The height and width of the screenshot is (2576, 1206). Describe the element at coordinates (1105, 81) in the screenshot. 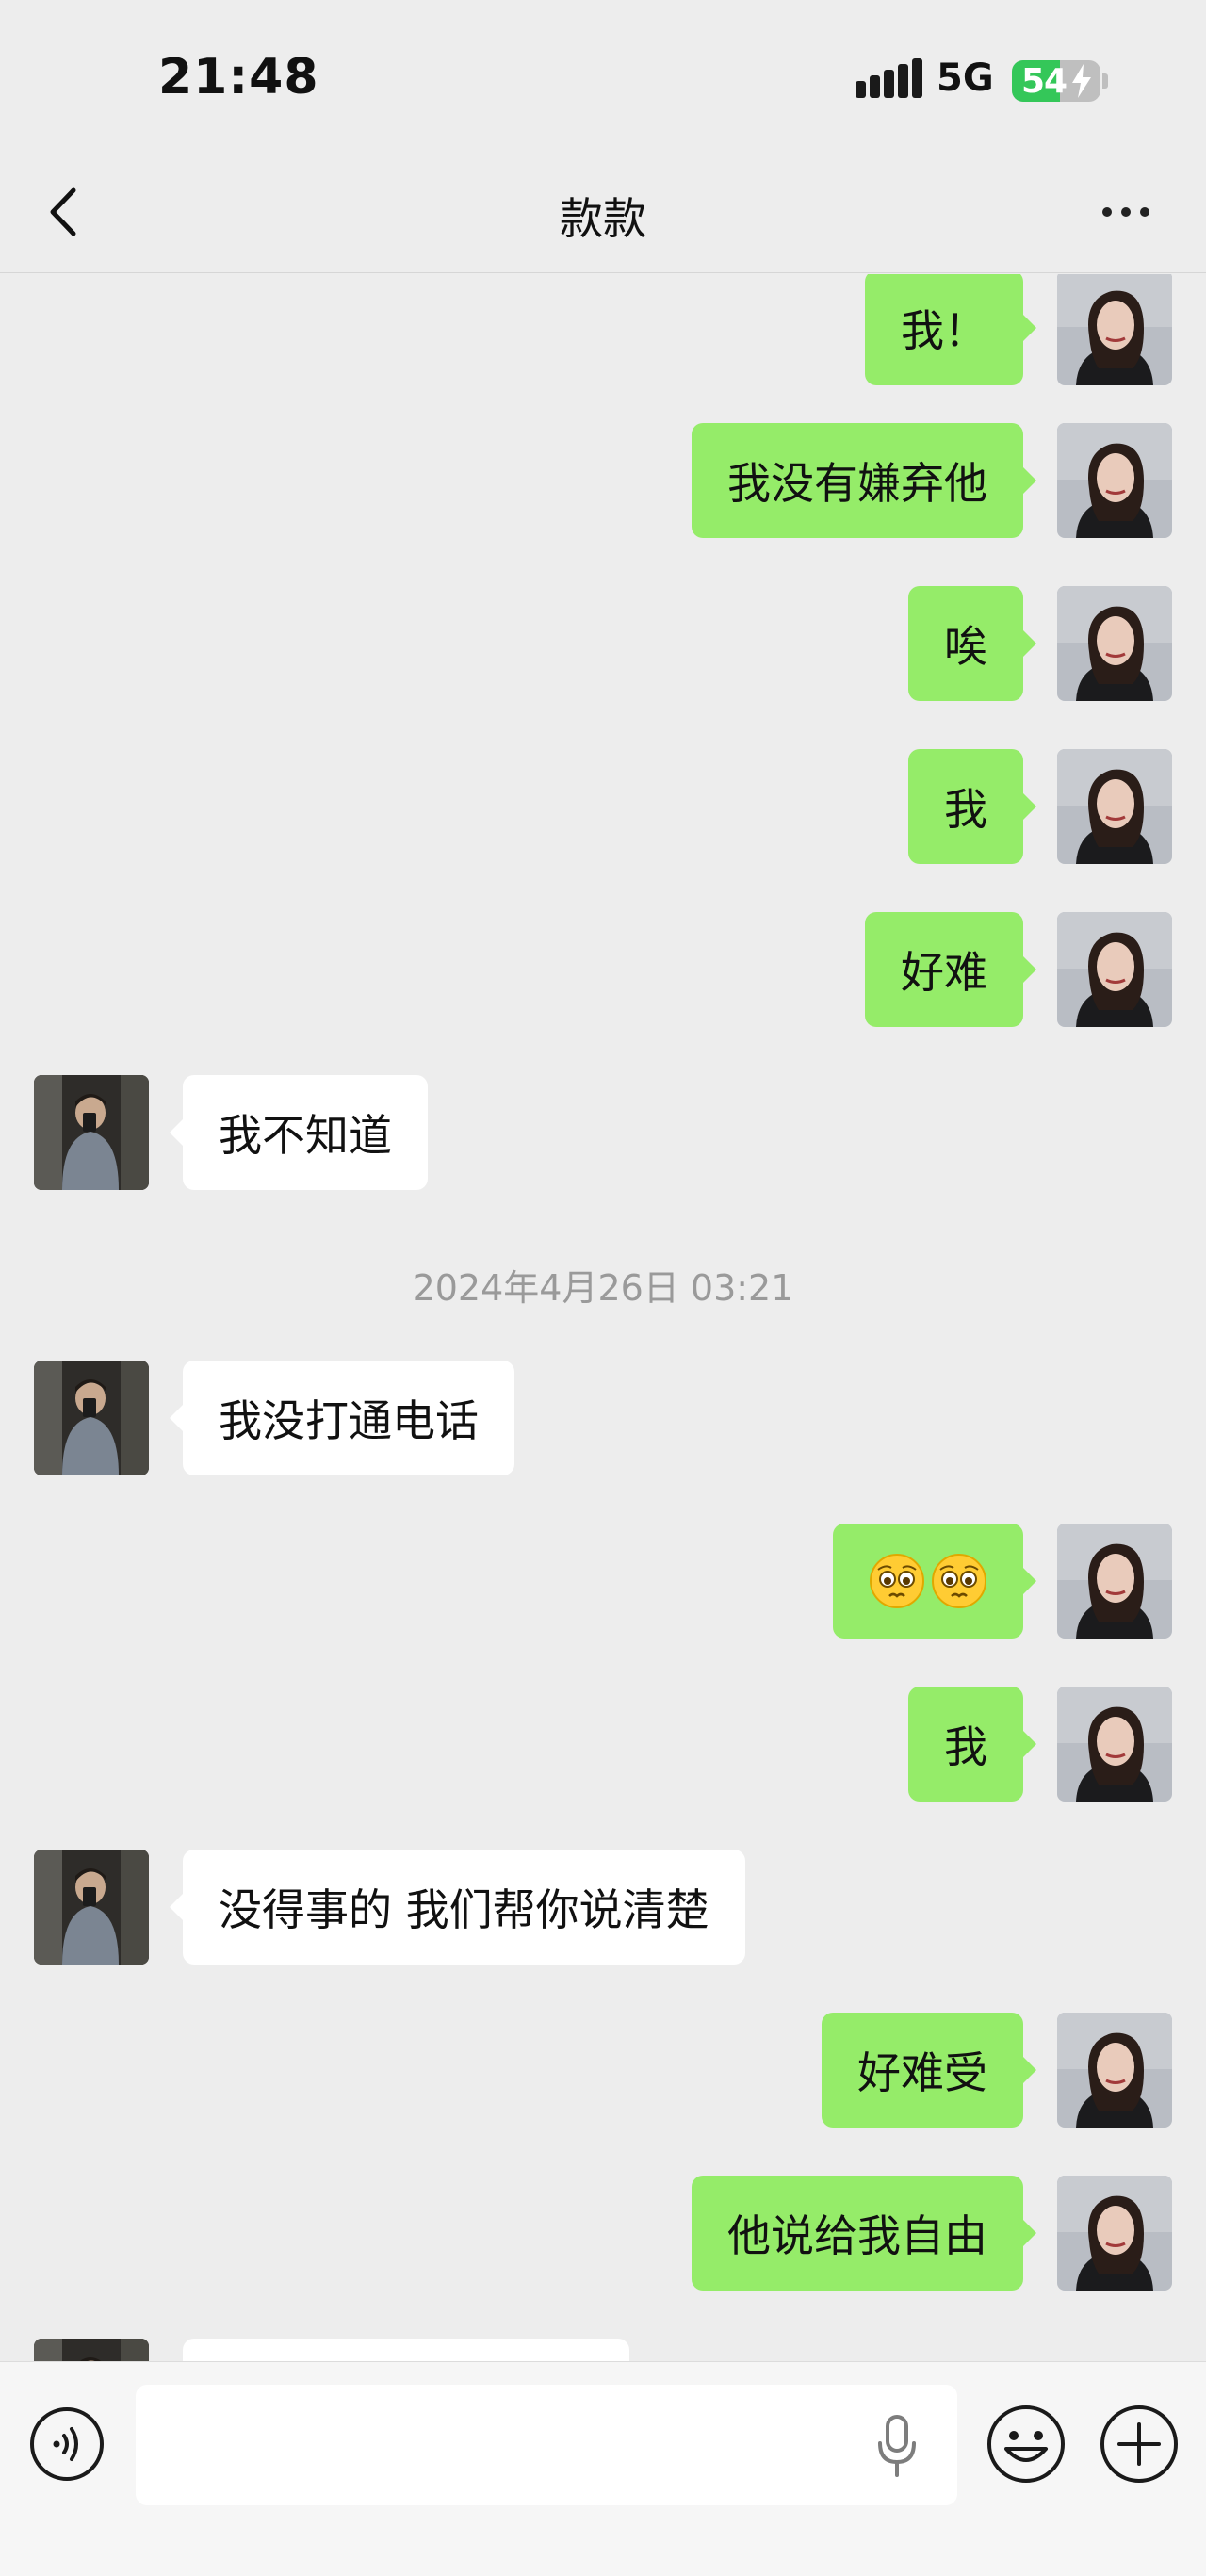

I see `battery-tip` at that location.